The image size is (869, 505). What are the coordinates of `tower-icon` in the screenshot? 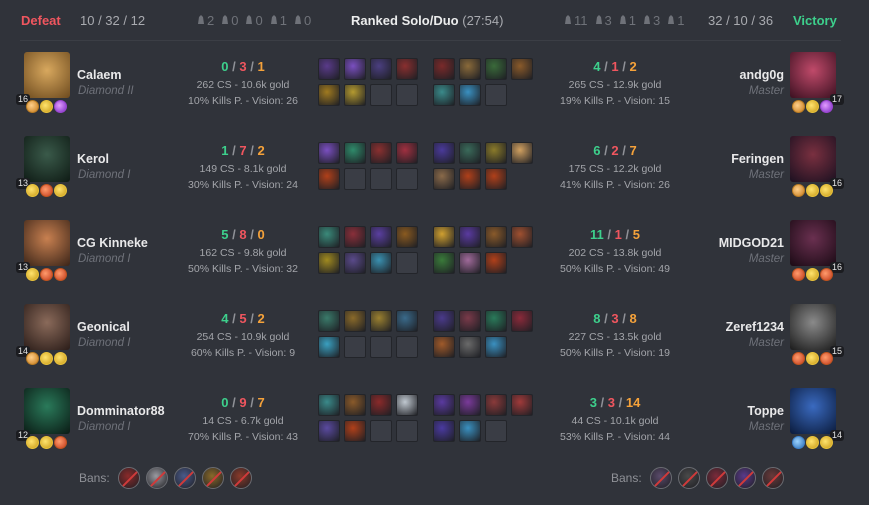 It's located at (568, 20).